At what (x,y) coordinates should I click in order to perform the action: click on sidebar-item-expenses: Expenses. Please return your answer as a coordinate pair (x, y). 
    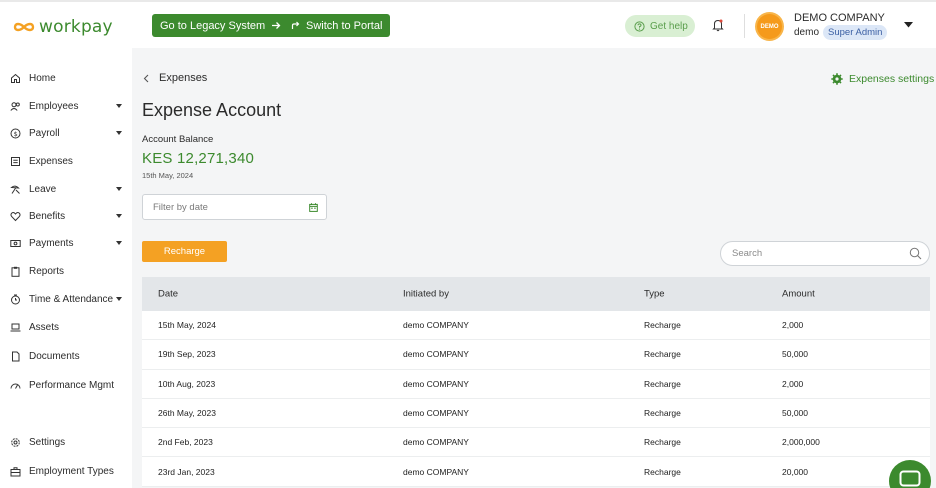
    Looking at the image, I should click on (68, 161).